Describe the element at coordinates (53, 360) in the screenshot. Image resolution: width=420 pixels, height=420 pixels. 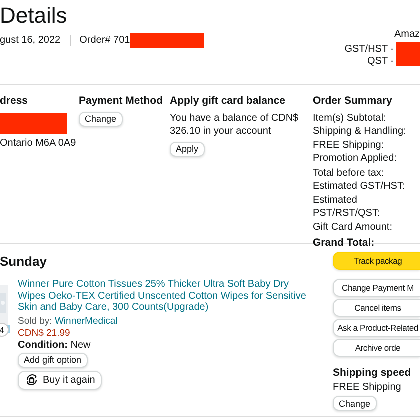
I see `add-gift-option-button: Add gift option` at that location.